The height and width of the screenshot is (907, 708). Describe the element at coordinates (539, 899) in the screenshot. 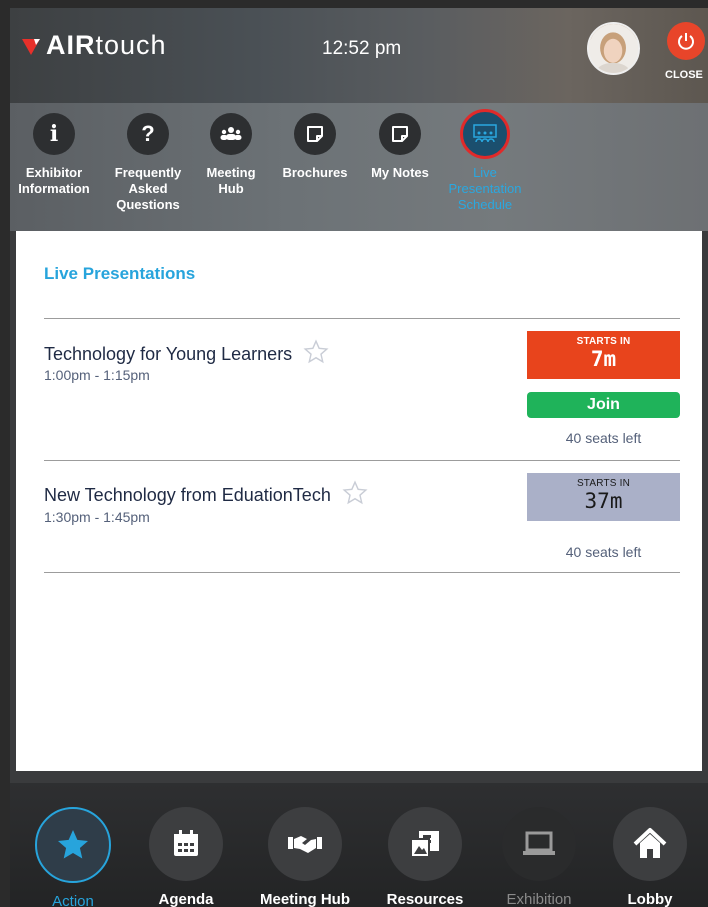

I see `nav-label: Exhibition` at that location.